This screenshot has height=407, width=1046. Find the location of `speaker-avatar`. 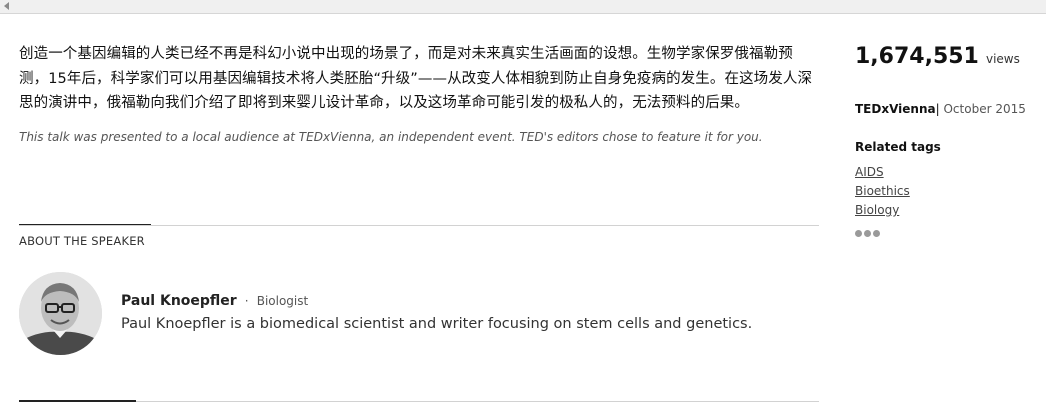

speaker-avatar is located at coordinates (60, 313).